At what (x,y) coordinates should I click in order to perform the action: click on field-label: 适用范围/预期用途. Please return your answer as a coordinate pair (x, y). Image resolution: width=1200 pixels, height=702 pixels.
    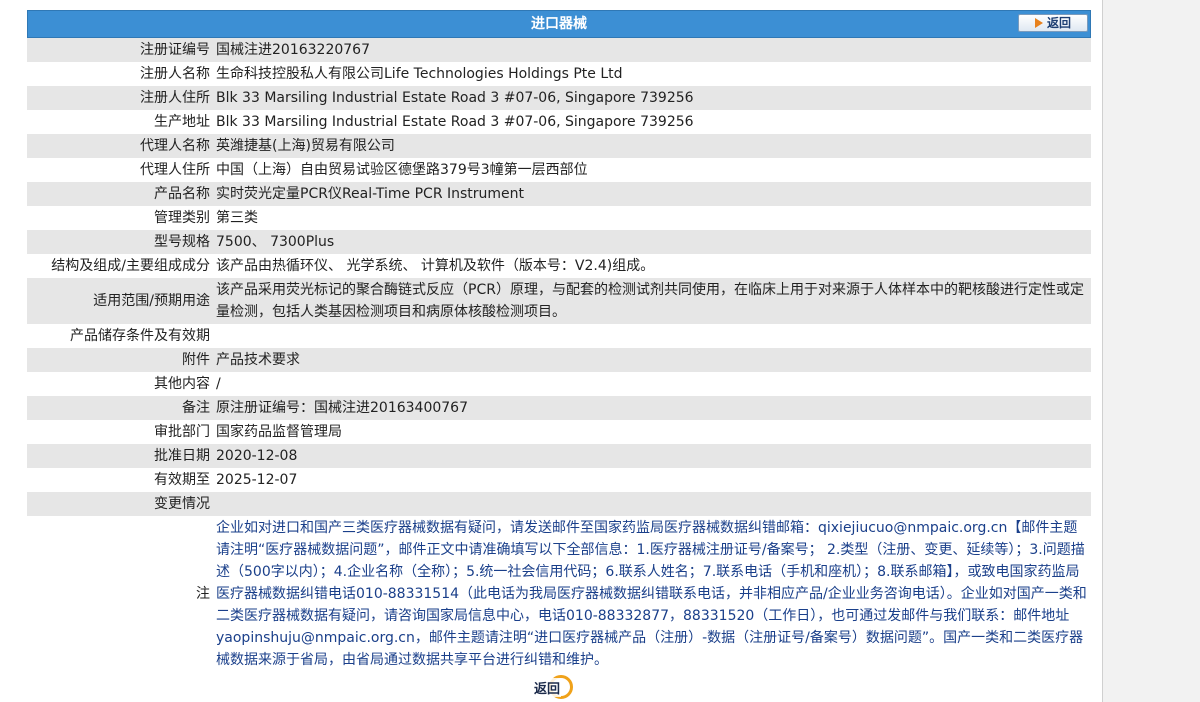
    Looking at the image, I should click on (120, 301).